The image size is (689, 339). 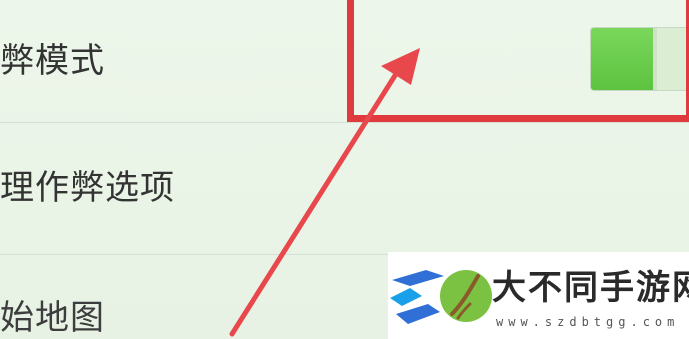 I want to click on setting-label: 理作弊选项, so click(x=87, y=188).